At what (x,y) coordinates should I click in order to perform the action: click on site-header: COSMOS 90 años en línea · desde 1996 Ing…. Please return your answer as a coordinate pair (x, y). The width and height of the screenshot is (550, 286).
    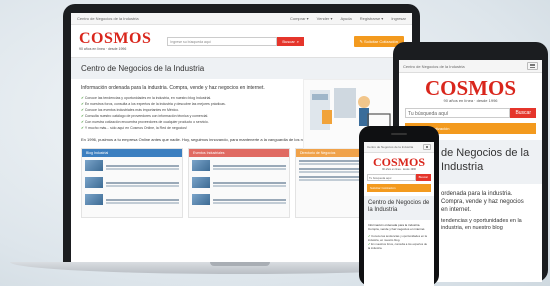
    Looking at the image, I should click on (241, 41).